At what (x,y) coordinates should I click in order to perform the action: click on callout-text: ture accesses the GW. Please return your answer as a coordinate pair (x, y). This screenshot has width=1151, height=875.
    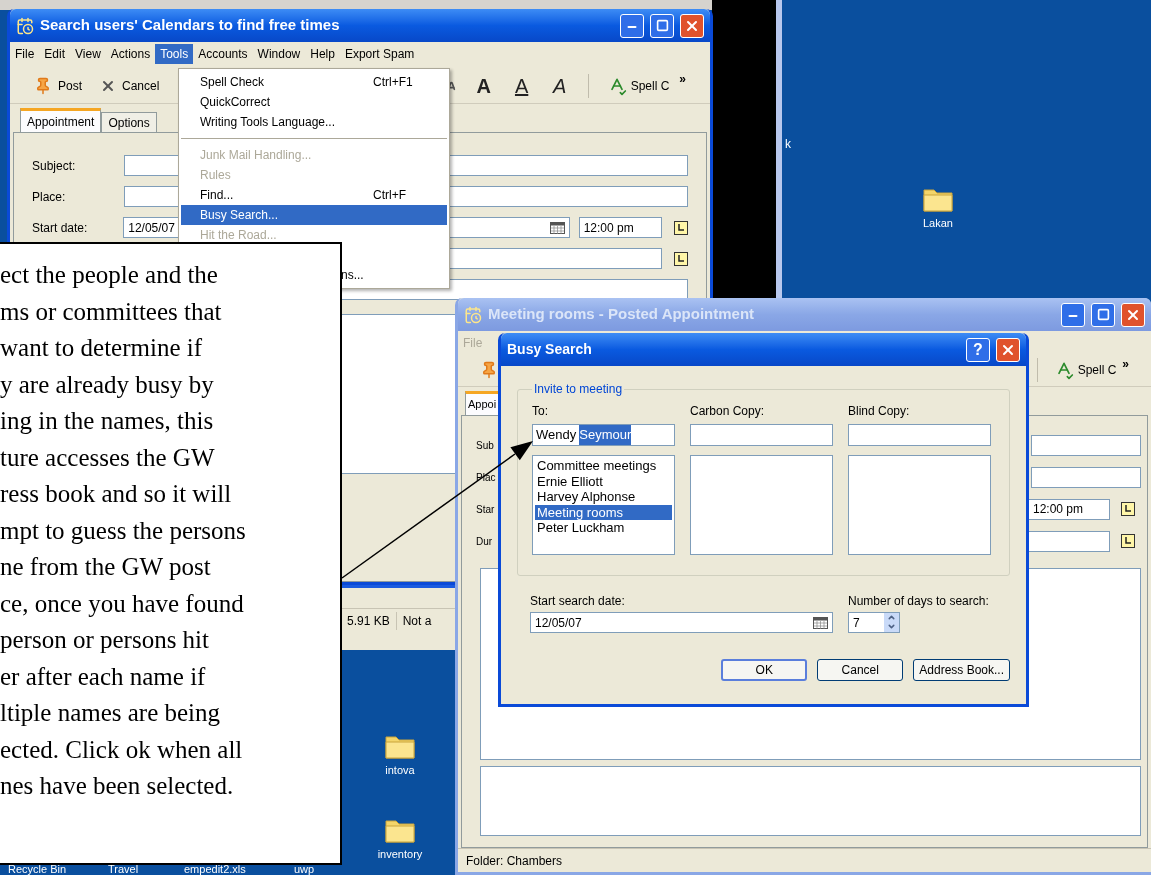
    Looking at the image, I should click on (108, 457).